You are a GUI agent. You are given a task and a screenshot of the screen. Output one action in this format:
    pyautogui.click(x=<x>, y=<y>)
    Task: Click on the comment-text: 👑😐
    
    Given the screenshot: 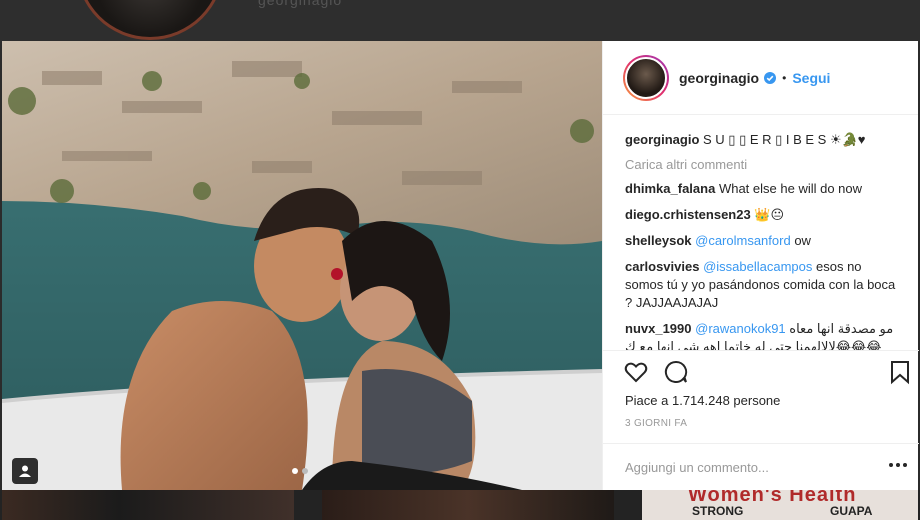 What is the action you would take?
    pyautogui.click(x=769, y=214)
    